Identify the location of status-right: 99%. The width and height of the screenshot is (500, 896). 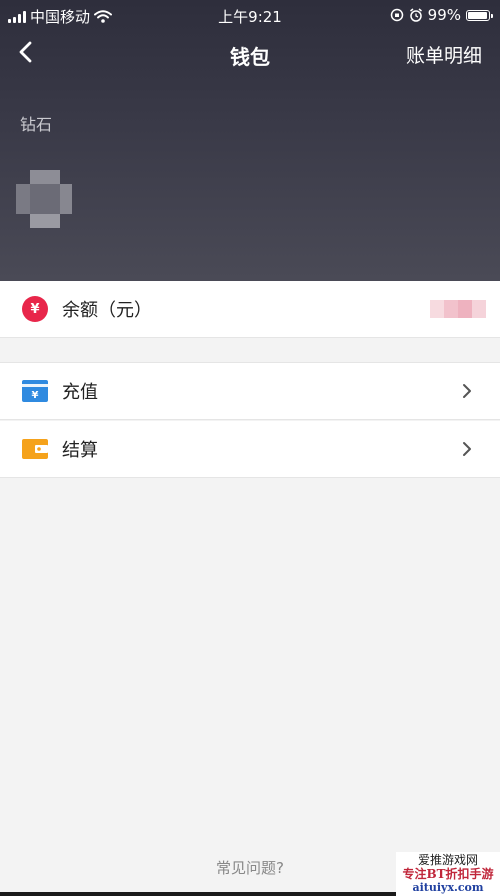
(441, 15).